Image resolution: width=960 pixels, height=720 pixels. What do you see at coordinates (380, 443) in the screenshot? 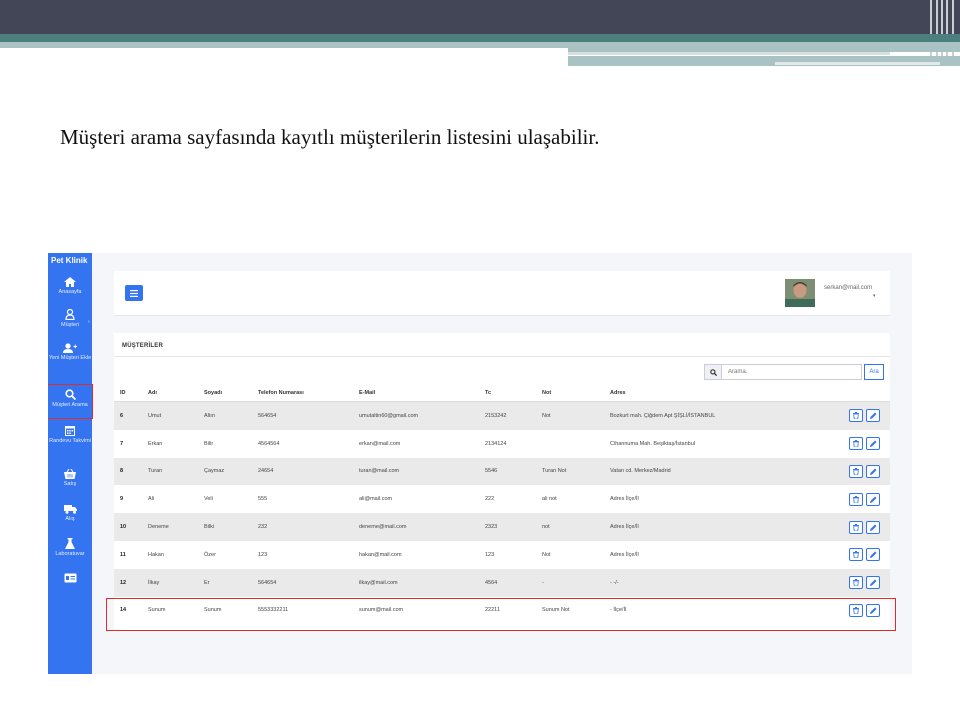
I see `table-cell: erkan@mail.com` at bounding box center [380, 443].